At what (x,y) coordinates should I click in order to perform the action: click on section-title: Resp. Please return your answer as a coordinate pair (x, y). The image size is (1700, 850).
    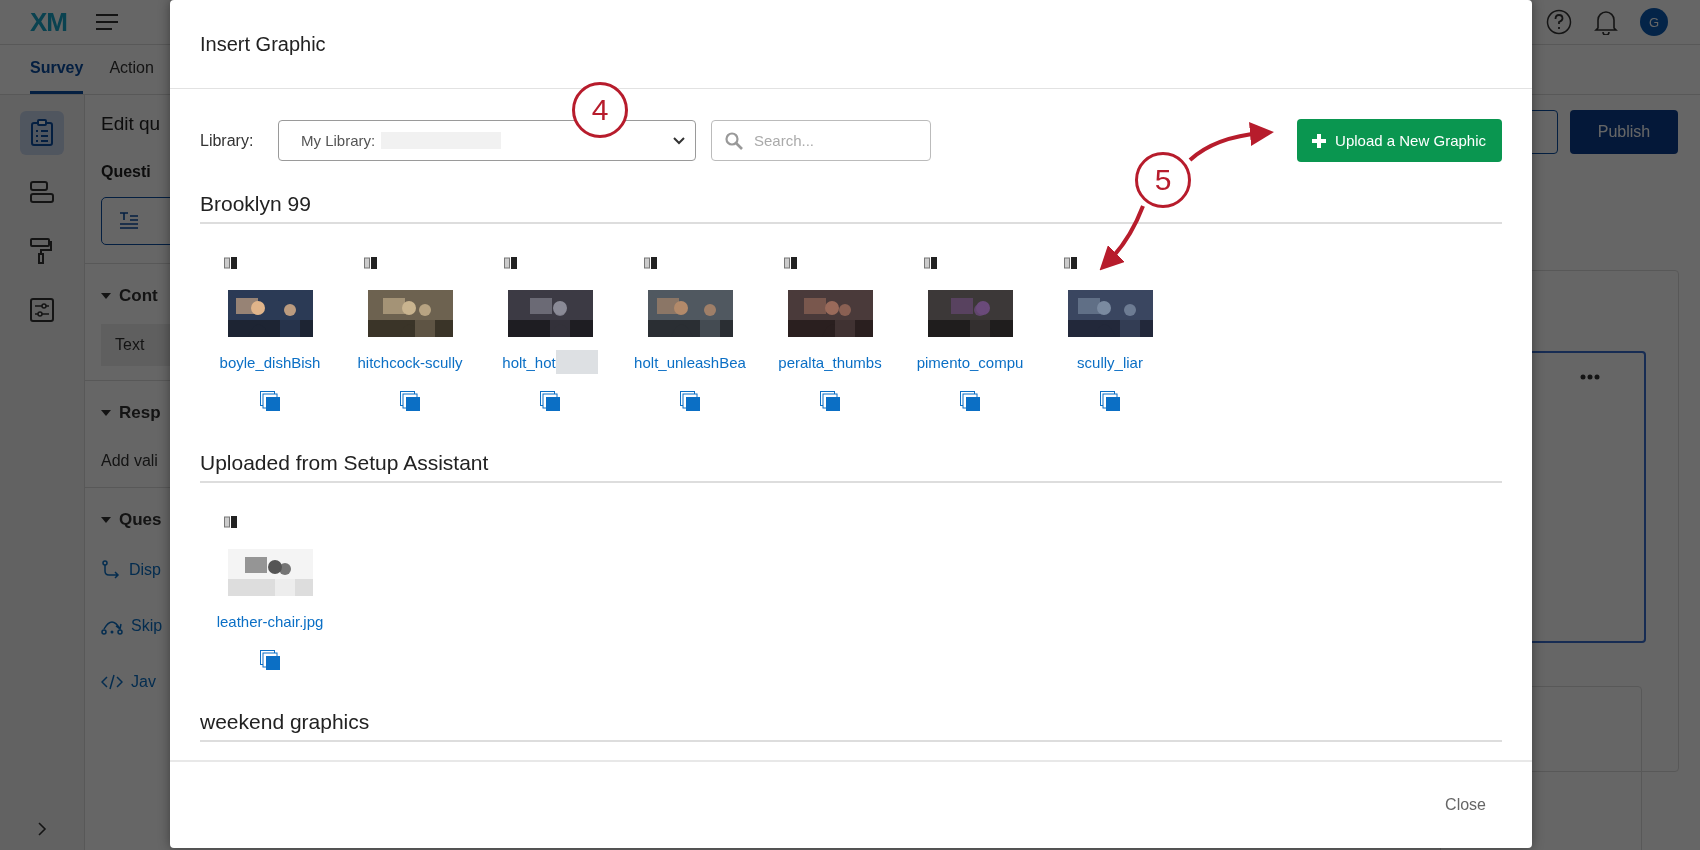
    Looking at the image, I should click on (140, 413).